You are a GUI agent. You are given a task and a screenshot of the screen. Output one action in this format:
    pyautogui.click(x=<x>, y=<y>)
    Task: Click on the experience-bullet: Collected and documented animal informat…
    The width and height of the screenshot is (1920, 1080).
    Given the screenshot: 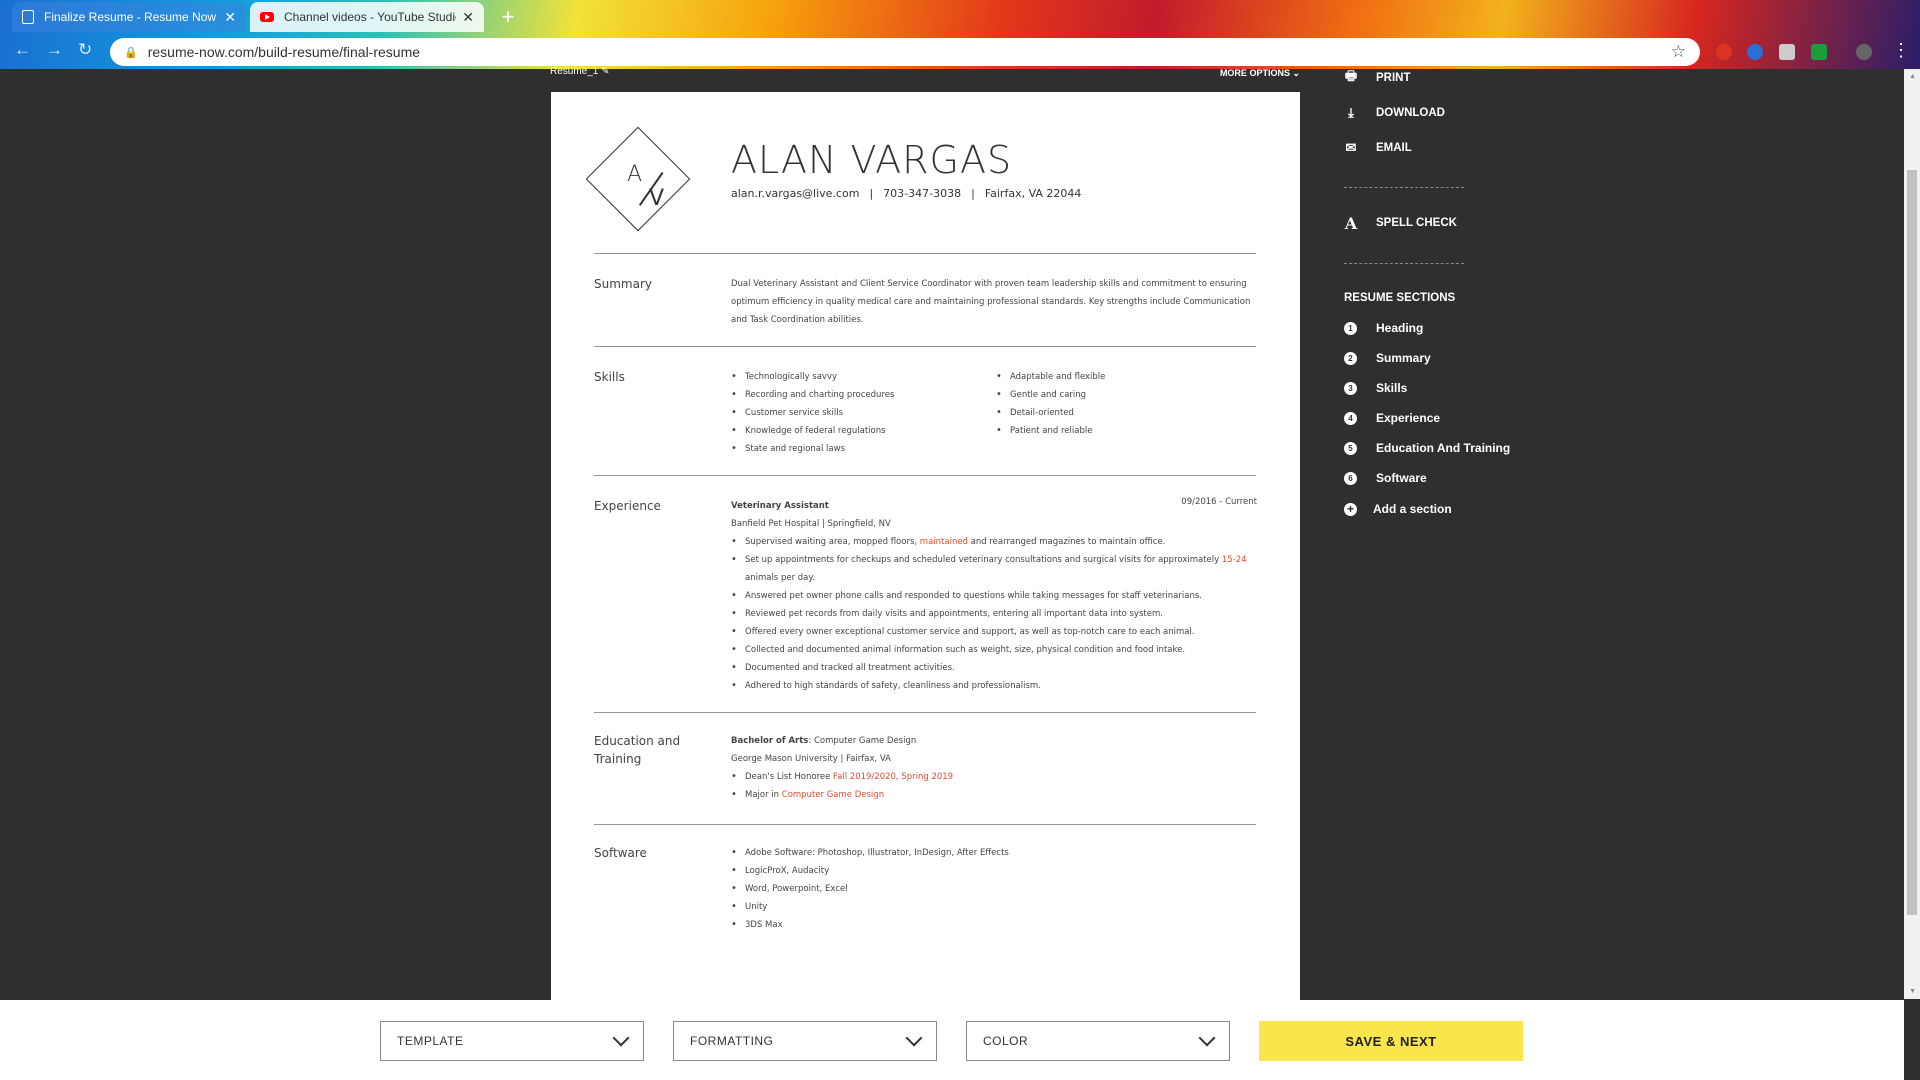 What is the action you would take?
    pyautogui.click(x=993, y=650)
    